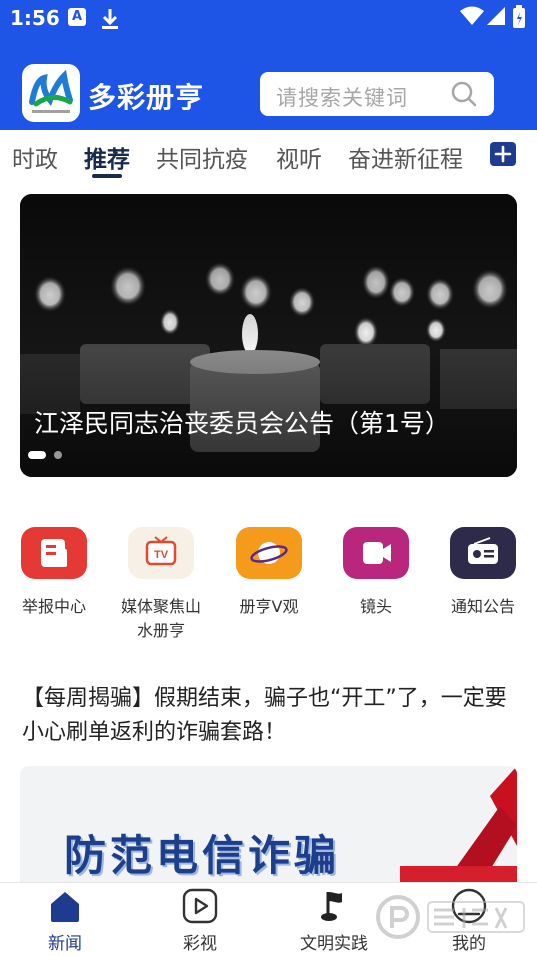 The height and width of the screenshot is (956, 537). Describe the element at coordinates (268, 156) in the screenshot. I see `channel-tabs: 时政 推荐 共同抗疫 视听 奋进新征程` at that location.